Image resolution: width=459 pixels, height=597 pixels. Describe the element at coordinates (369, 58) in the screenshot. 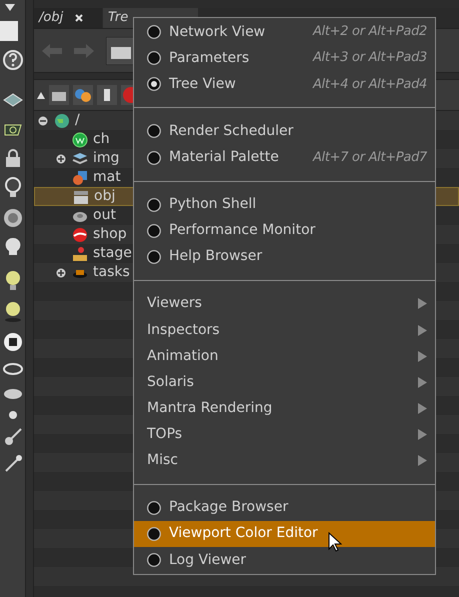

I see `shortcut-text: Alt+3 or Alt+Pad3` at that location.